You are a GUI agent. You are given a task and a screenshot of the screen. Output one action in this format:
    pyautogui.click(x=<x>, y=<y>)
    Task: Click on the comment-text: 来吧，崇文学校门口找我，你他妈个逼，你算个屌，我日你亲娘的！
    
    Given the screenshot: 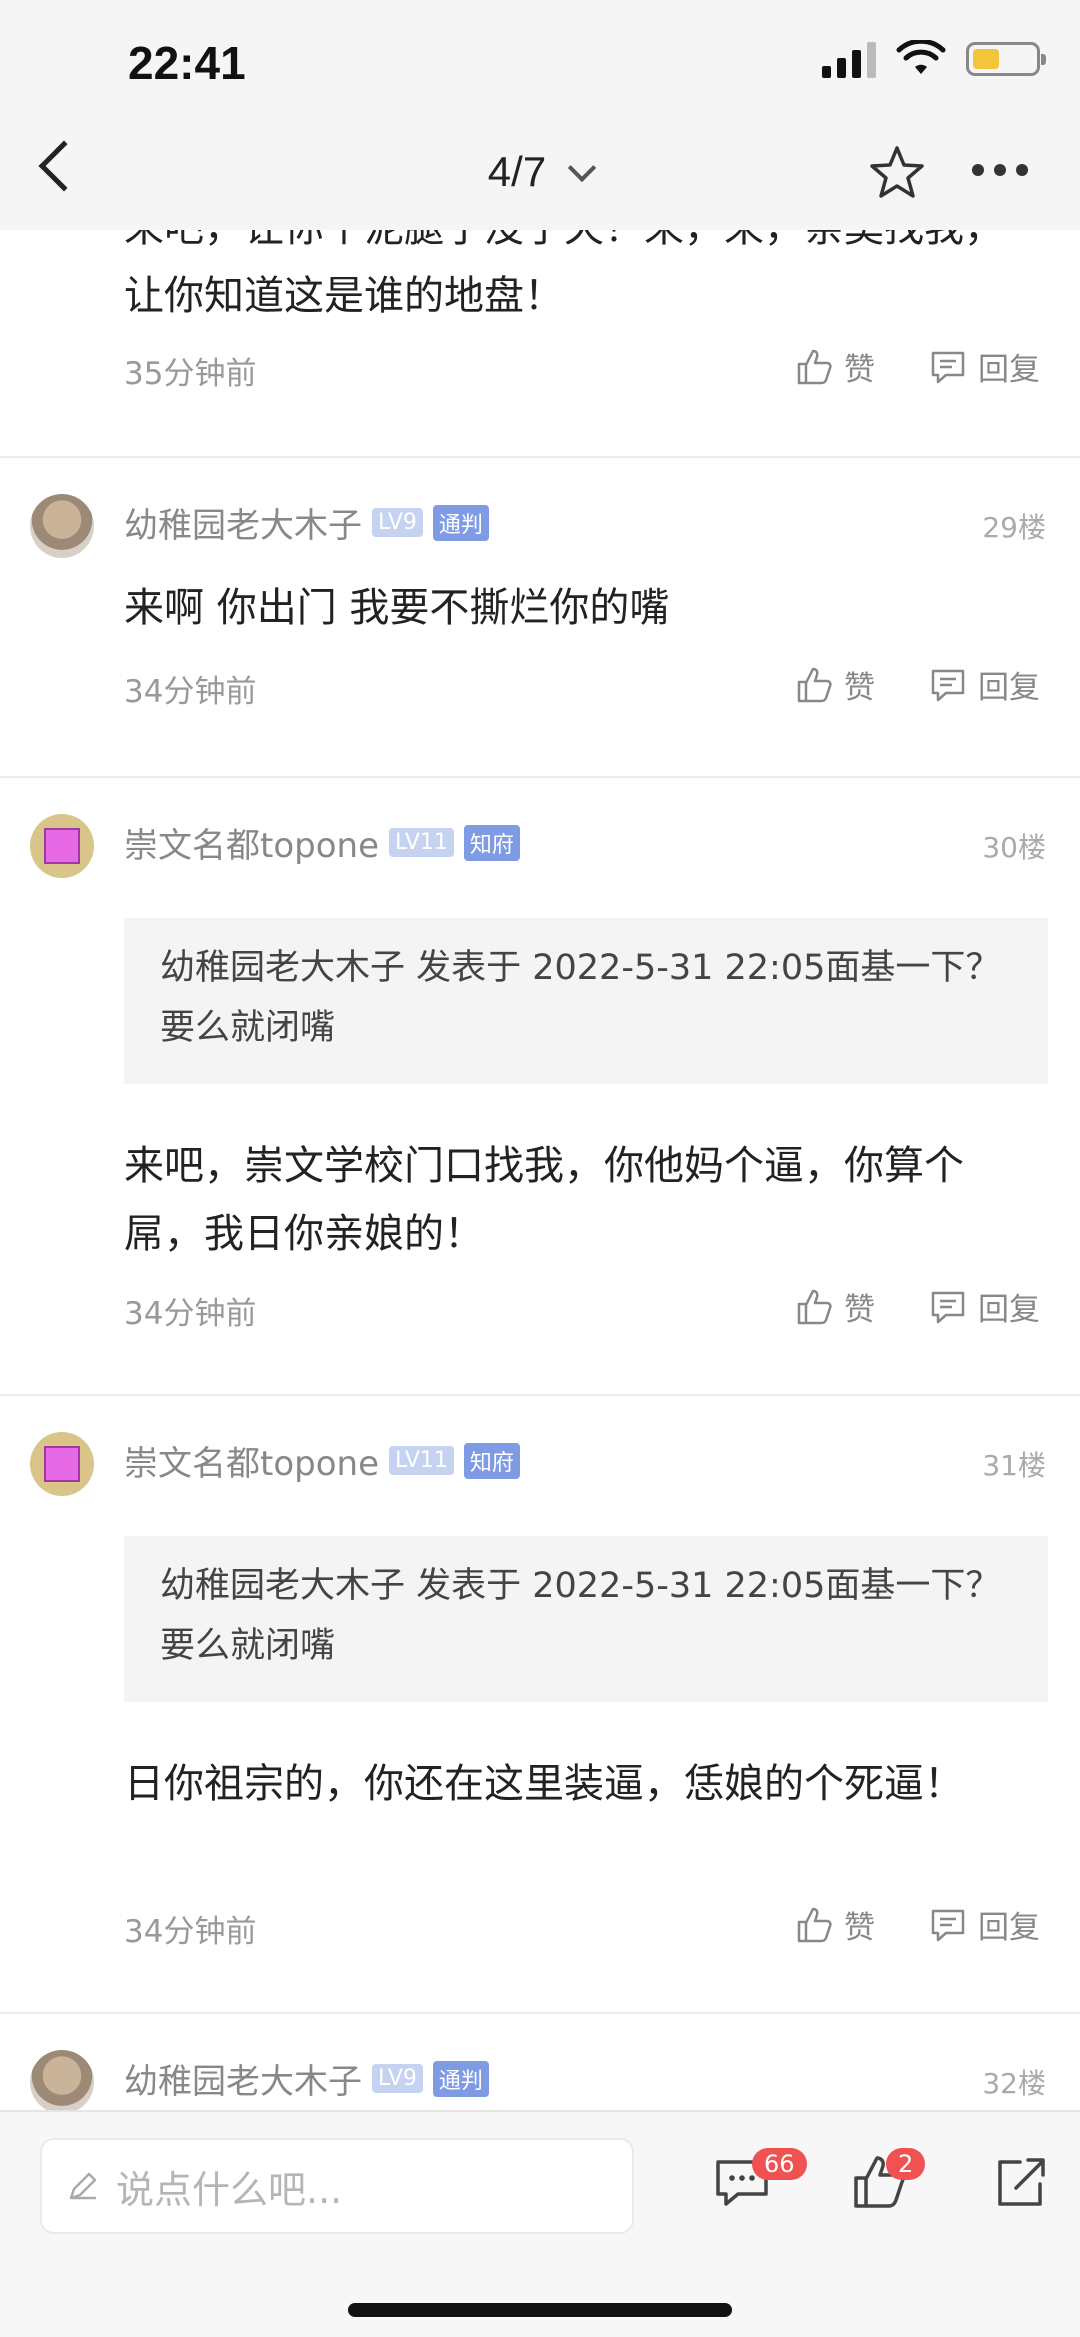 What is the action you would take?
    pyautogui.click(x=544, y=1200)
    